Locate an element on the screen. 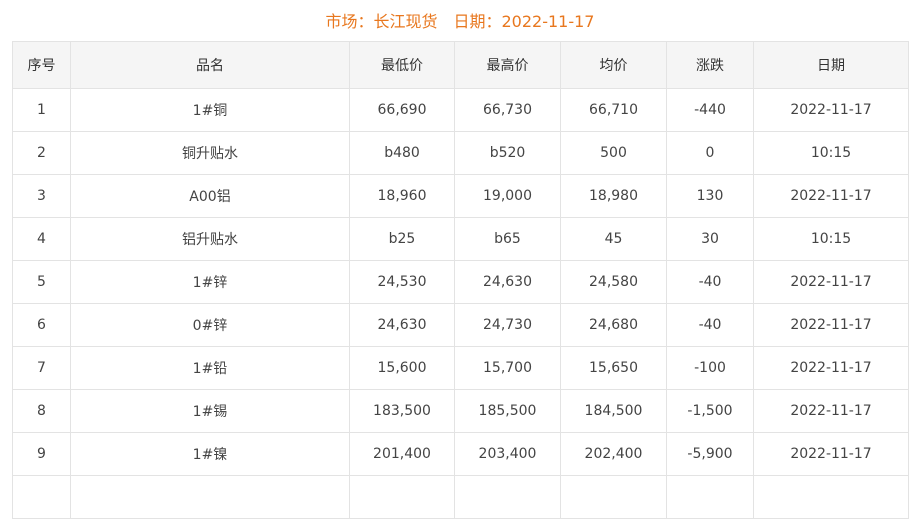  header-name: 品名 is located at coordinates (210, 65).